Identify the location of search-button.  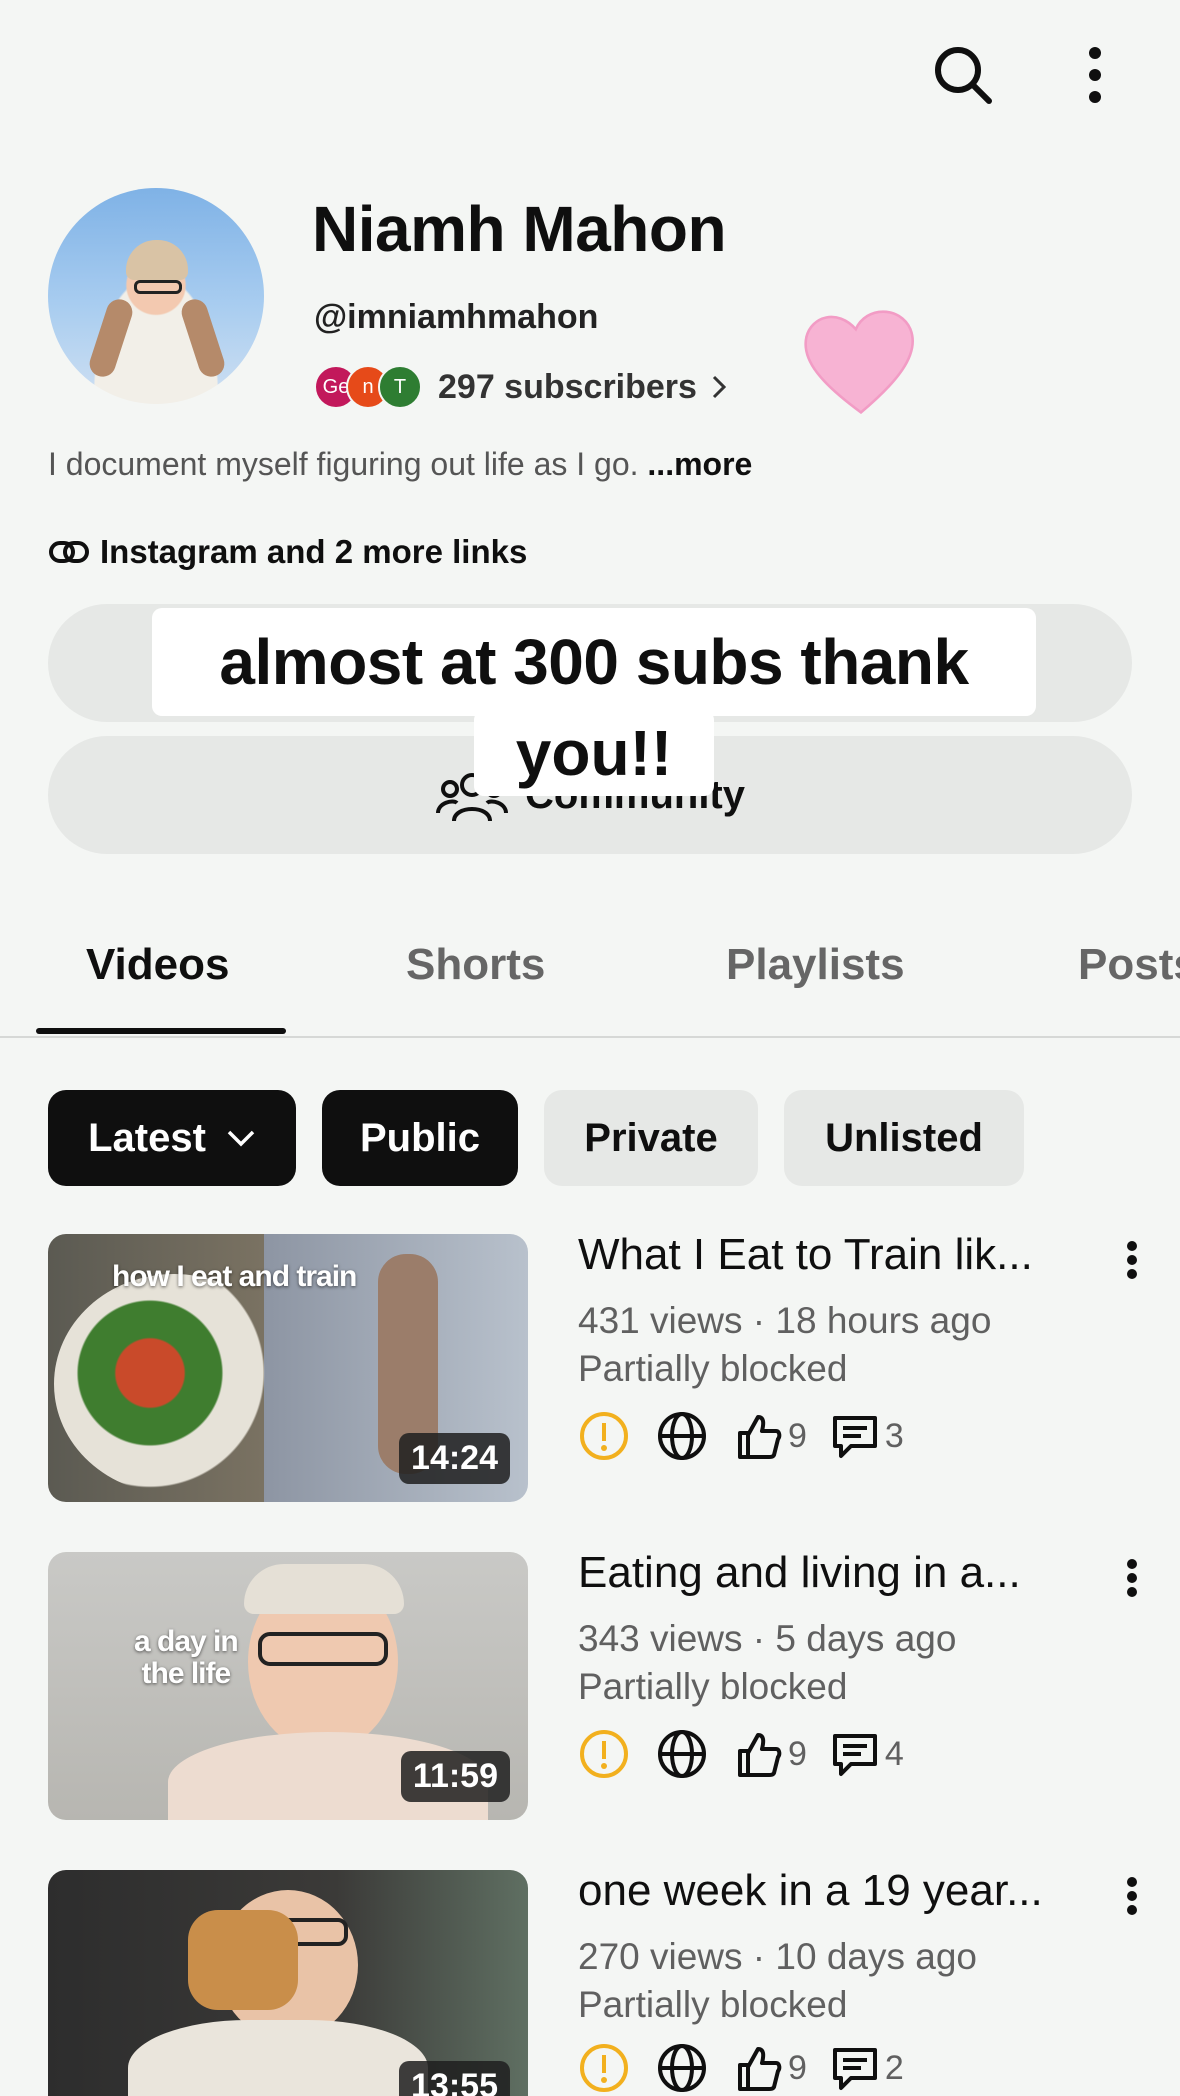
(963, 75).